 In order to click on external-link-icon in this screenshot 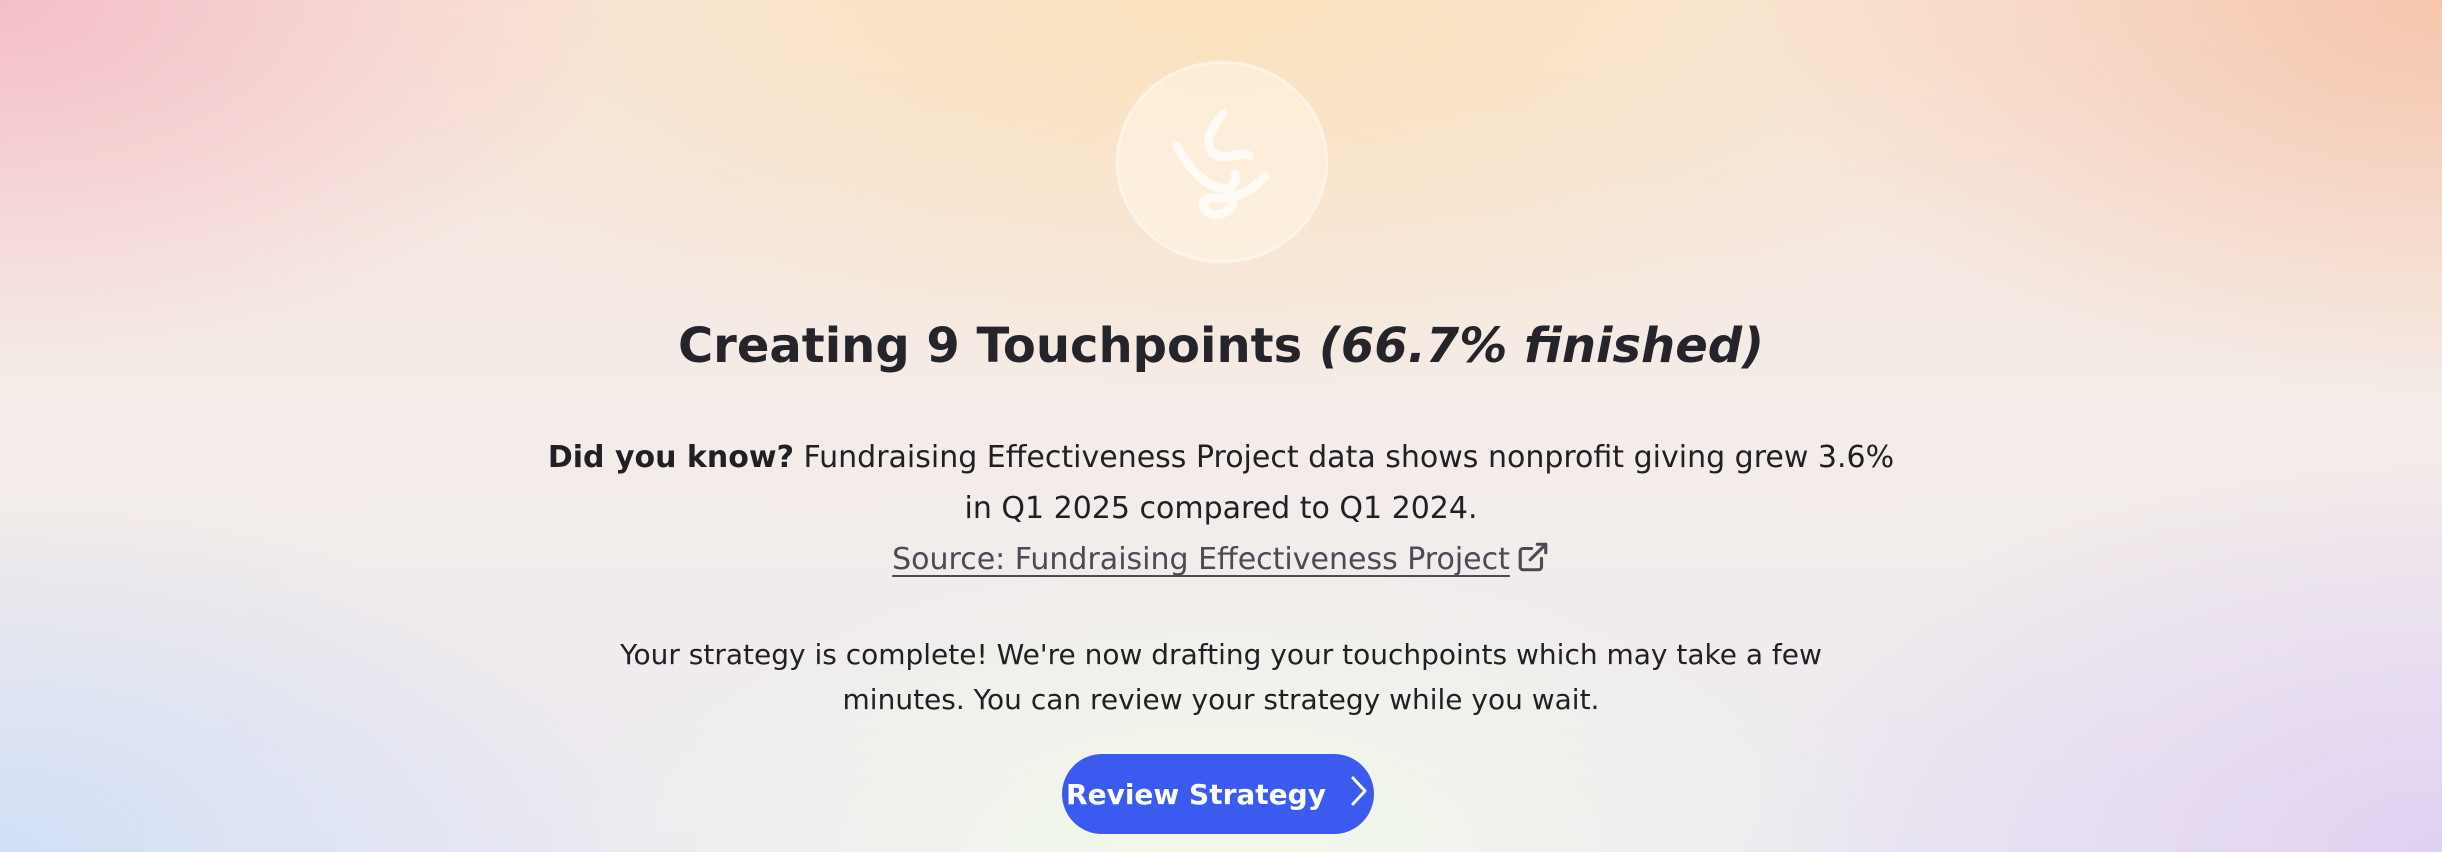, I will do `click(1533, 564)`.